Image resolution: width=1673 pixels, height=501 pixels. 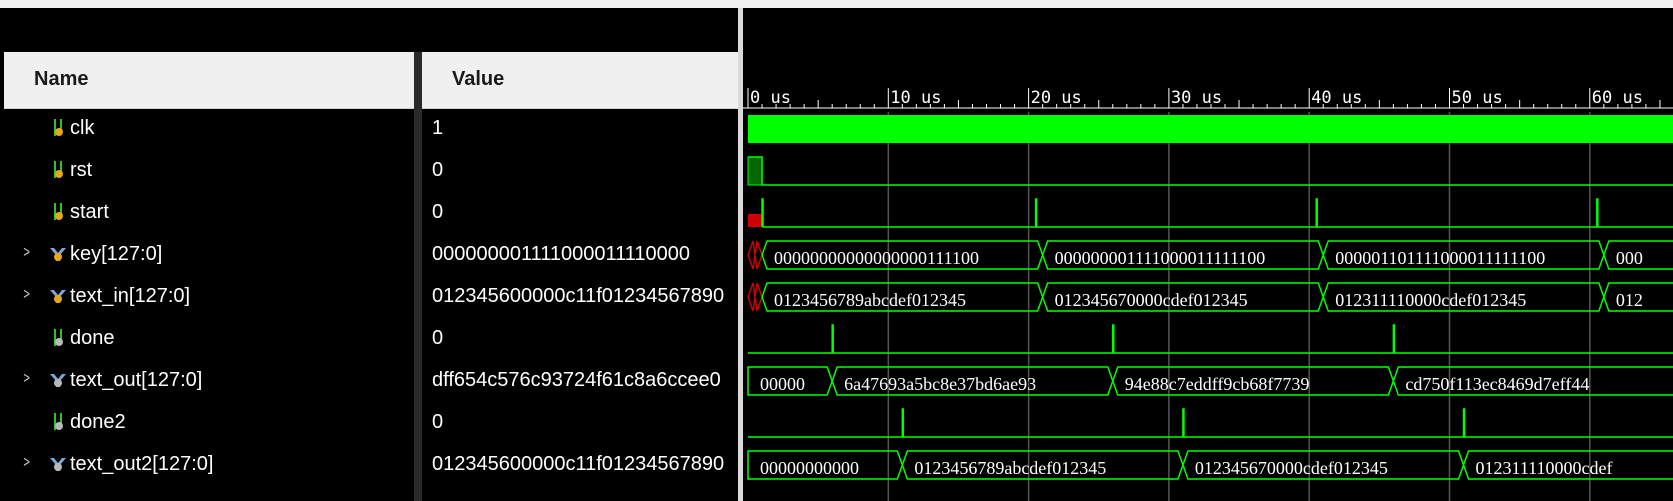 What do you see at coordinates (209, 339) in the screenshot?
I see `signal-row-5: done` at bounding box center [209, 339].